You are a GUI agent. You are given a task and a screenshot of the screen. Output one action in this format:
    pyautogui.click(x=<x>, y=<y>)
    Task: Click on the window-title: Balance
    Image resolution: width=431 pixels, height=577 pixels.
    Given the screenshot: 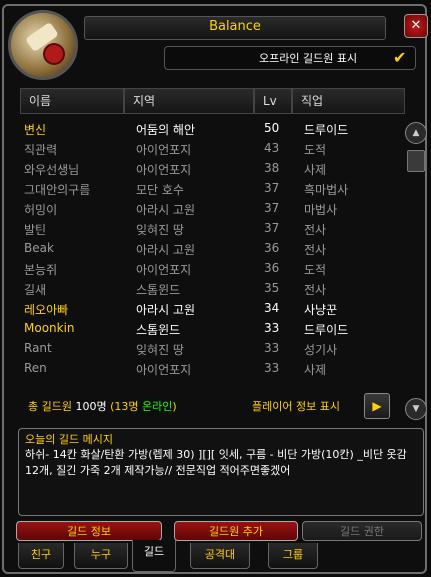 What is the action you would take?
    pyautogui.click(x=235, y=26)
    